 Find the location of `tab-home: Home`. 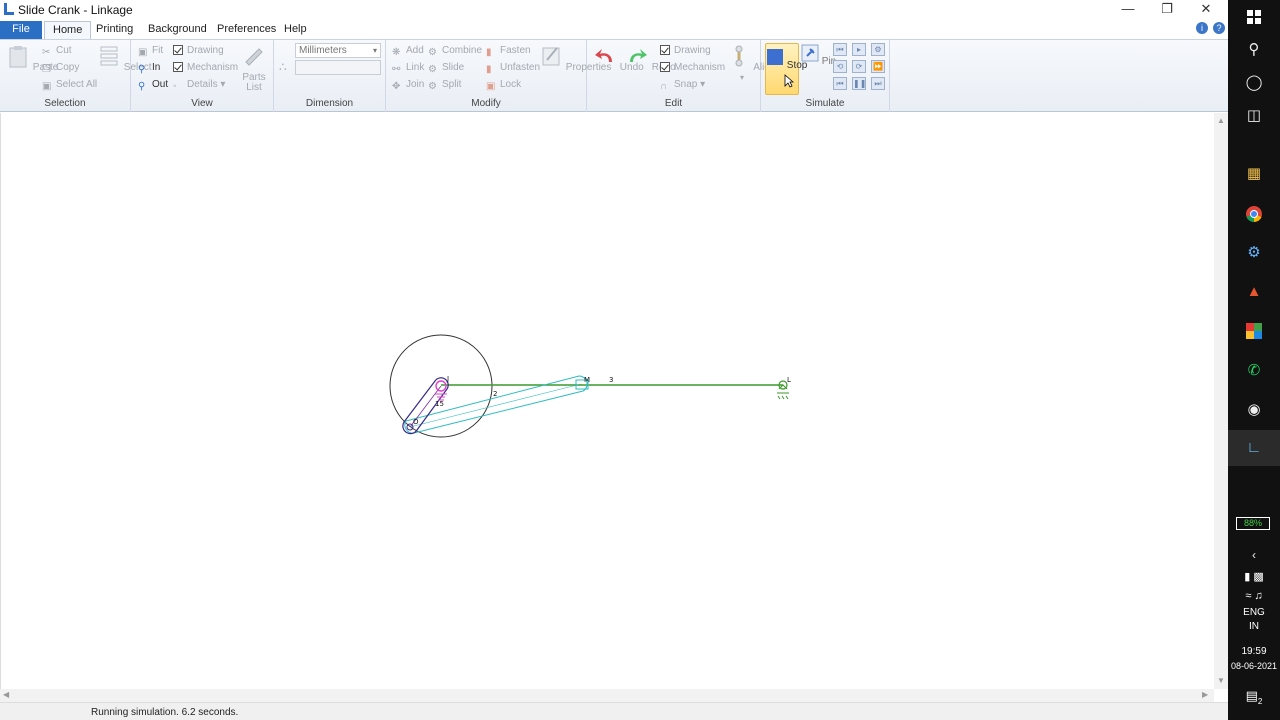

tab-home: Home is located at coordinates (68, 30).